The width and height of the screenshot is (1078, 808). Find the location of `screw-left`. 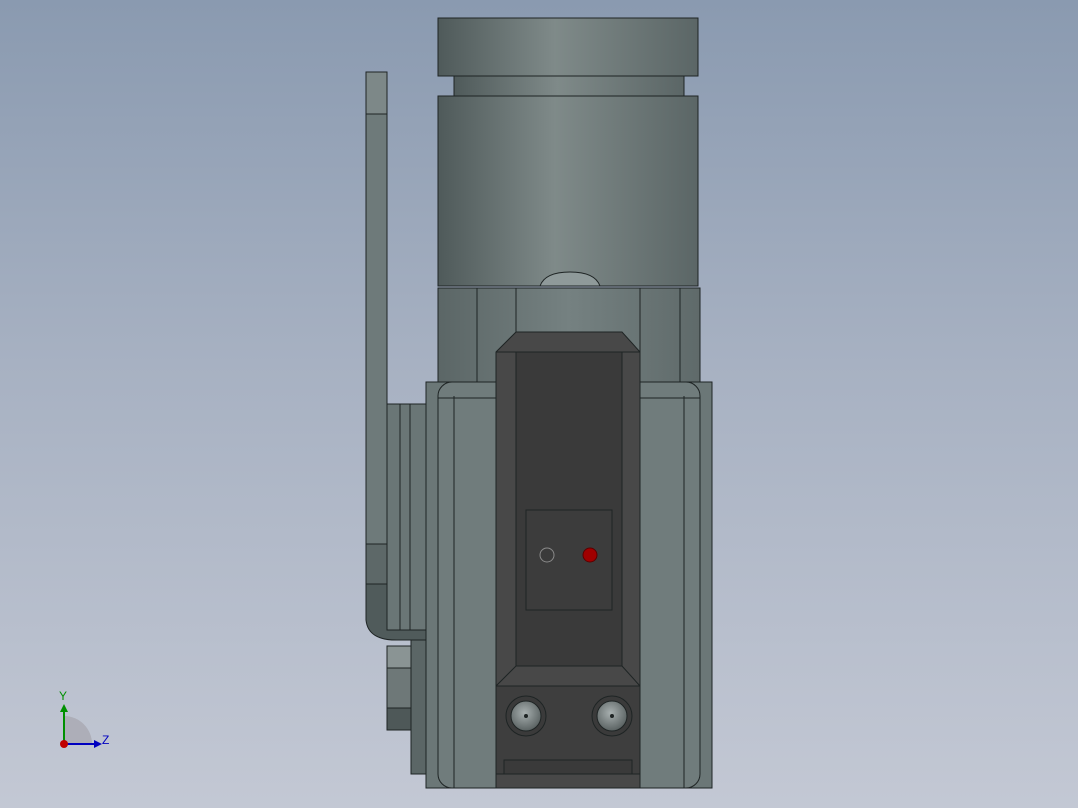

screw-left is located at coordinates (526, 716).